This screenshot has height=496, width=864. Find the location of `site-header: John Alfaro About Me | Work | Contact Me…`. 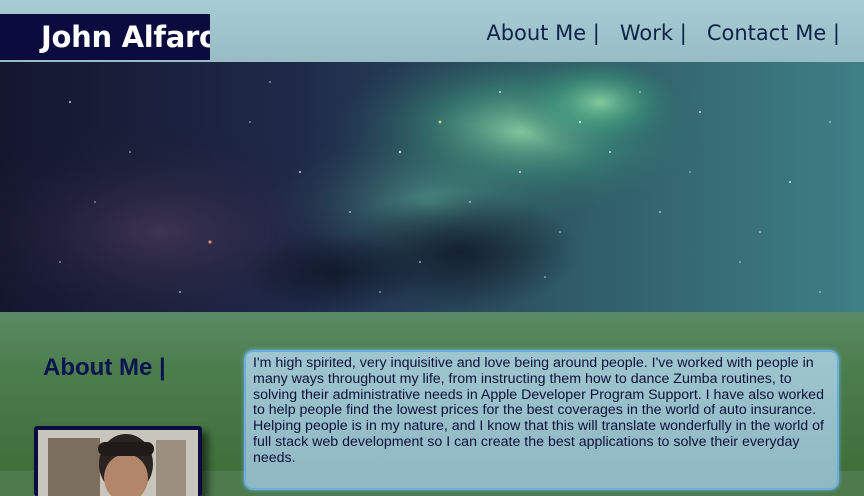

site-header: John Alfaro About Me | Work | Contact Me… is located at coordinates (432, 31).